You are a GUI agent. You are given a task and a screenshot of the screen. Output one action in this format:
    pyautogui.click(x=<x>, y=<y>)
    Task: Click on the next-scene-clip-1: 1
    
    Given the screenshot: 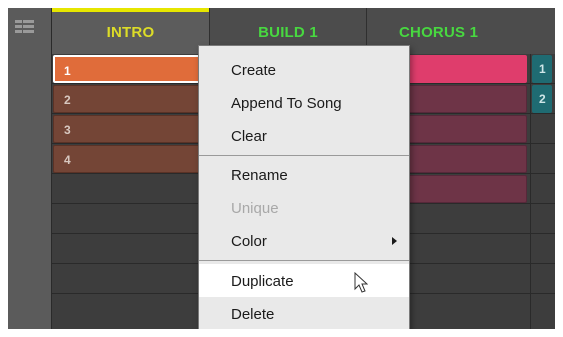 What is the action you would take?
    pyautogui.click(x=542, y=69)
    